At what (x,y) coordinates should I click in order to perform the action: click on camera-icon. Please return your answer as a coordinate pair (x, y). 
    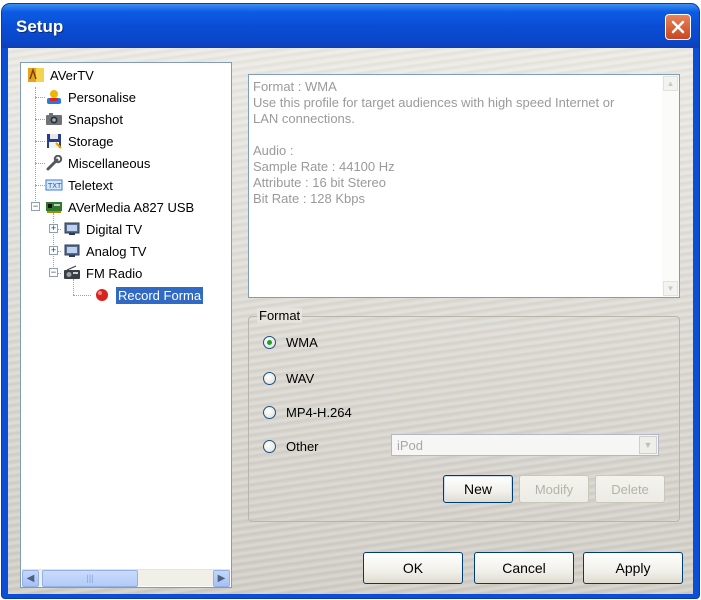
    Looking at the image, I should click on (54, 119).